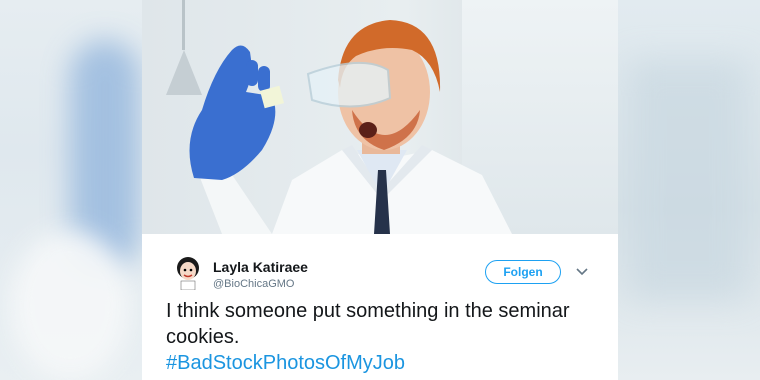  What do you see at coordinates (582, 272) in the screenshot?
I see `chevron-down-icon` at bounding box center [582, 272].